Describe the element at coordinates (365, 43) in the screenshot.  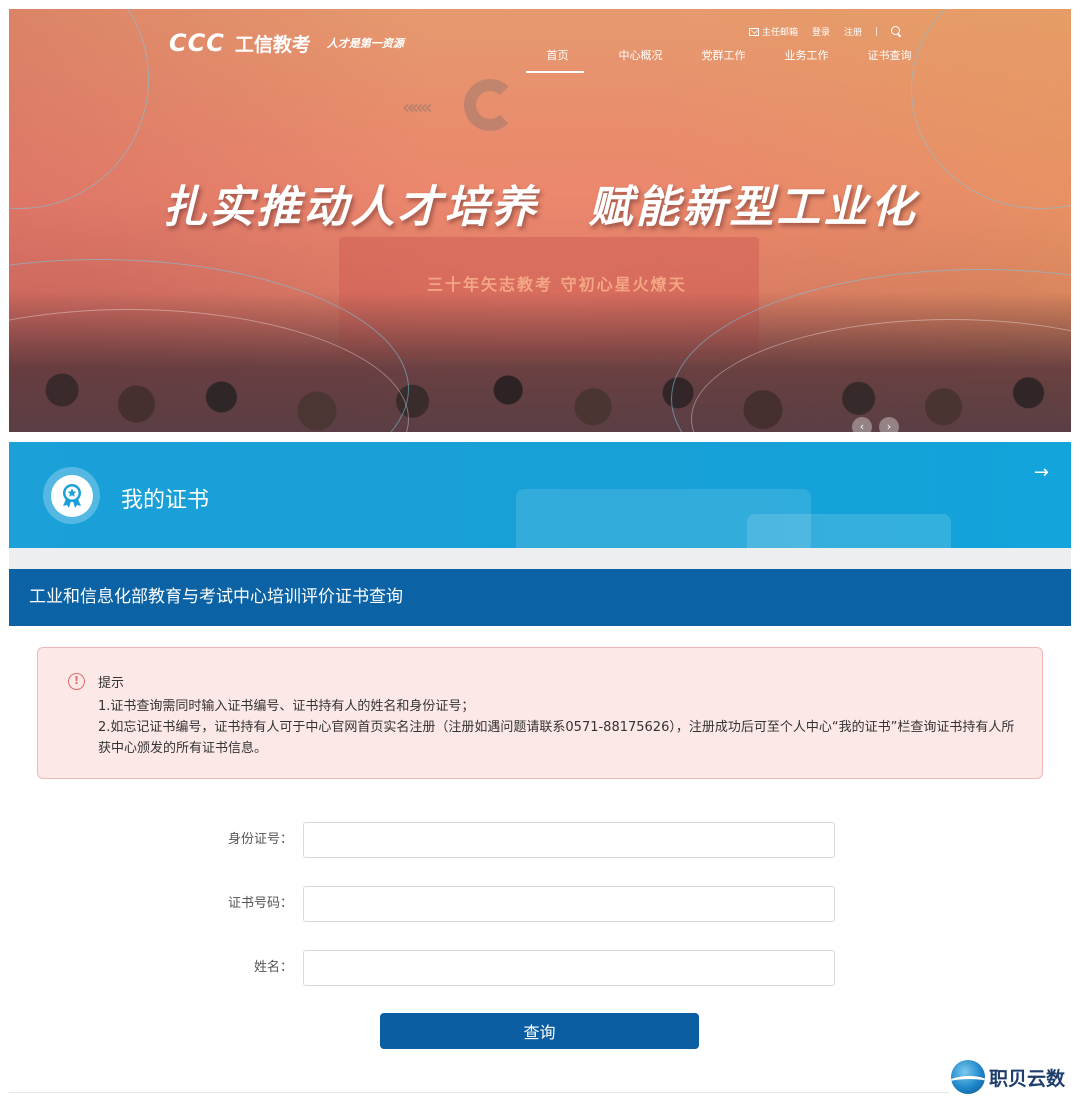
I see `logo-slogan: 人才是第一资源` at that location.